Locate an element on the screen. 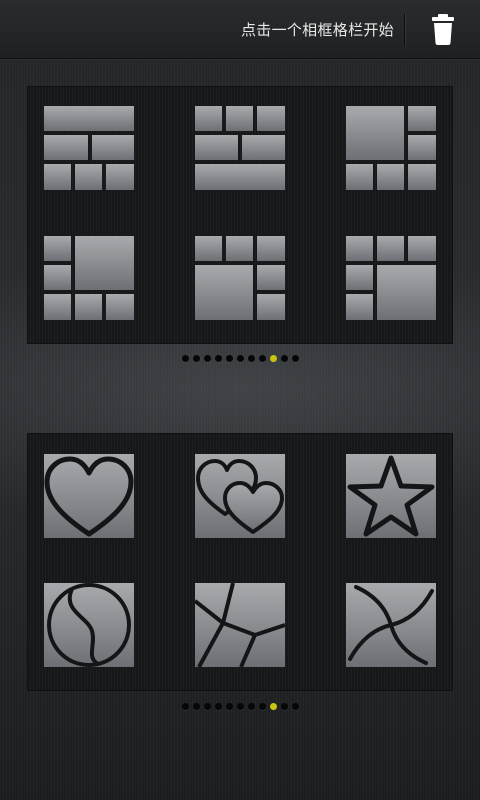 The width and height of the screenshot is (480, 800). pinwheel-frame is located at coordinates (391, 625).